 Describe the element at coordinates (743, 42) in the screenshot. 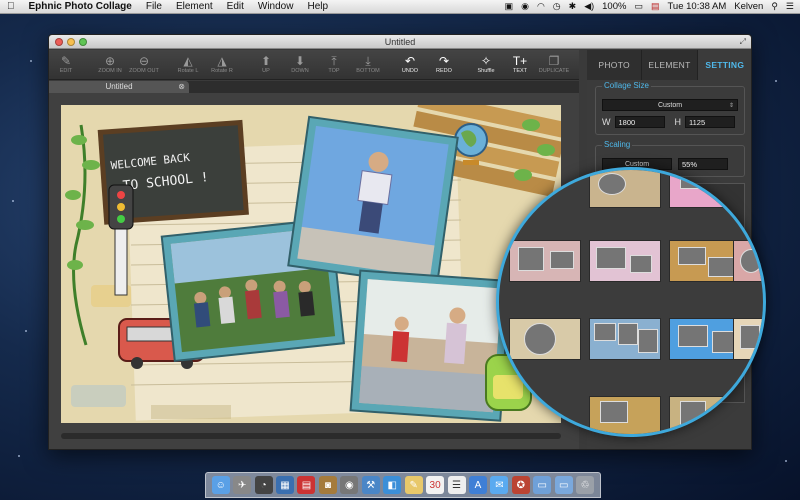

I see `fullscreen-icon: ⤢` at that location.